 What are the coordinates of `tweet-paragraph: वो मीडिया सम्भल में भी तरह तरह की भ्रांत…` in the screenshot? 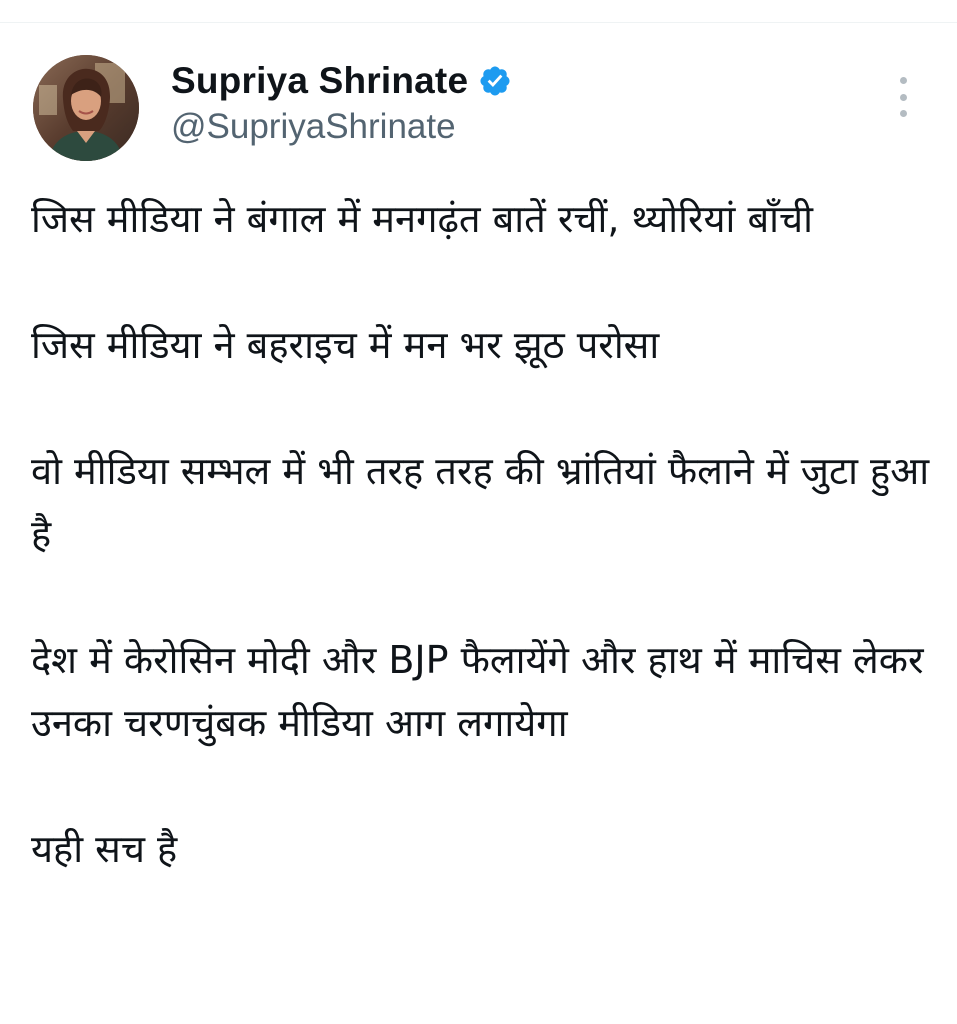 It's located at (480, 502).